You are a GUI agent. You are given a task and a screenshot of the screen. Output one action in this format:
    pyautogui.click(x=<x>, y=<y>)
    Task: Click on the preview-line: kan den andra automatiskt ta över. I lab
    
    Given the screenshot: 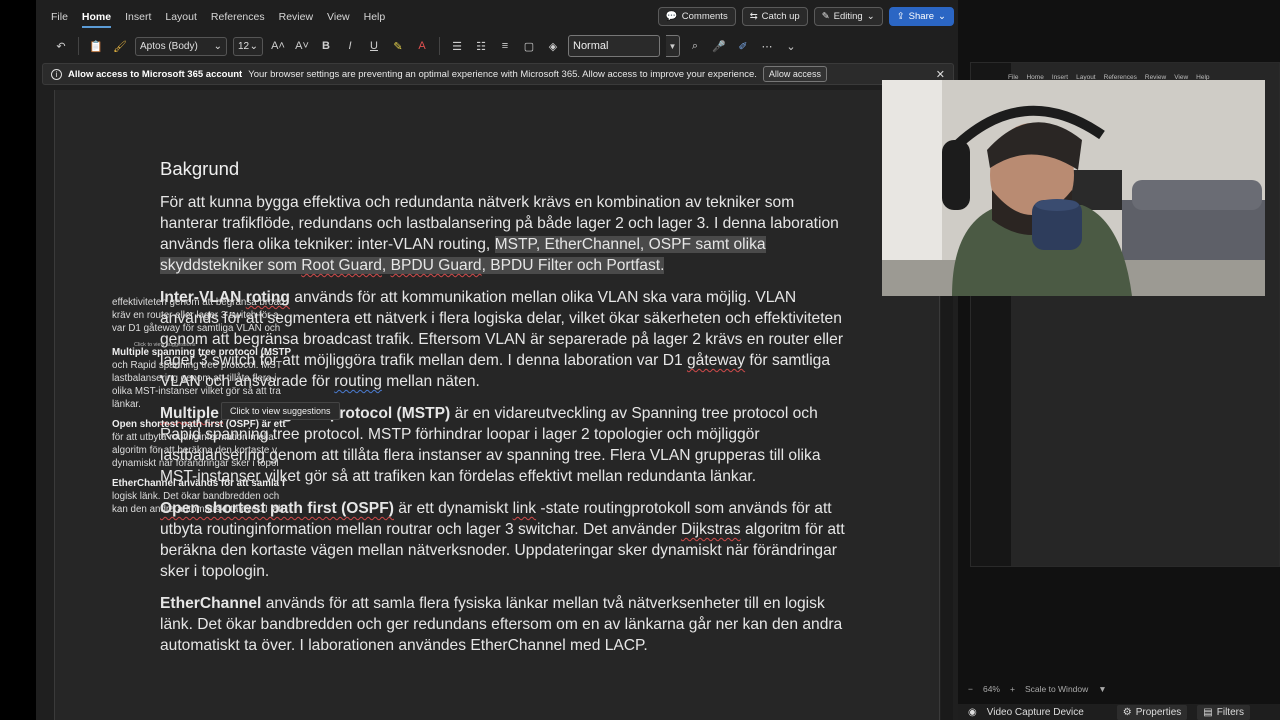 What is the action you would take?
    pyautogui.click(x=198, y=509)
    